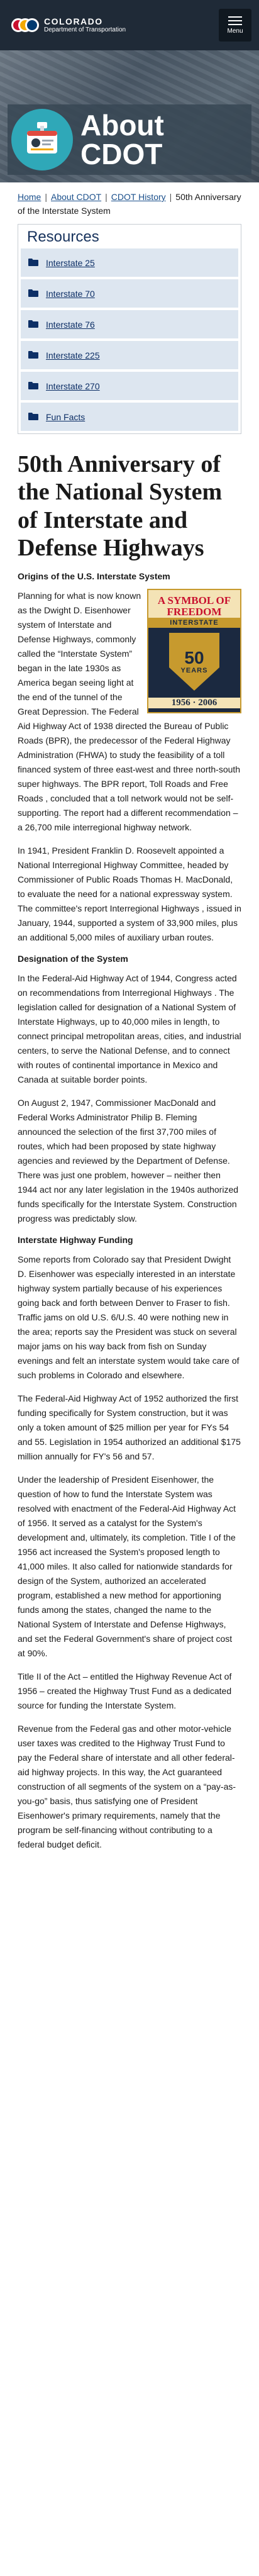 The image size is (259, 2576). What do you see at coordinates (235, 31) in the screenshot?
I see `menu-label: Menu` at bounding box center [235, 31].